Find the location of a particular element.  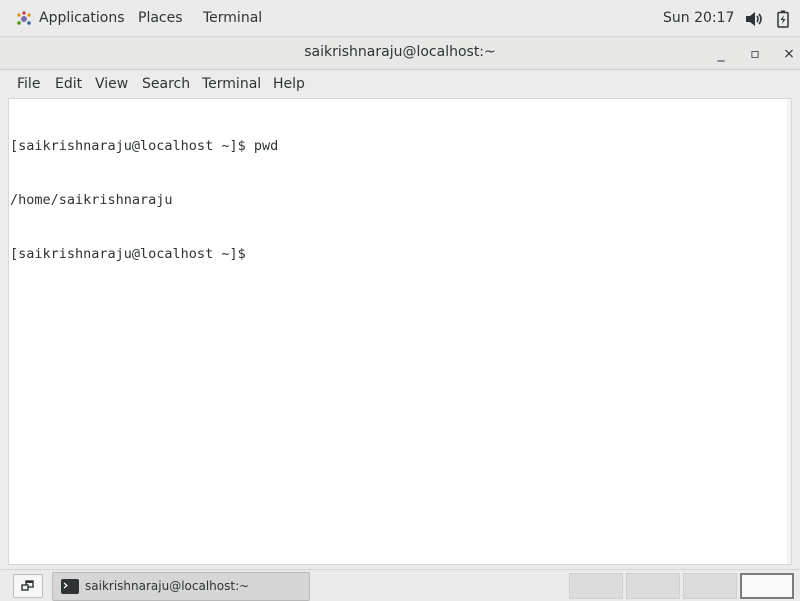

terminal-line: [saikrishnaraju@localhost ~]$ pwd is located at coordinates (144, 146).